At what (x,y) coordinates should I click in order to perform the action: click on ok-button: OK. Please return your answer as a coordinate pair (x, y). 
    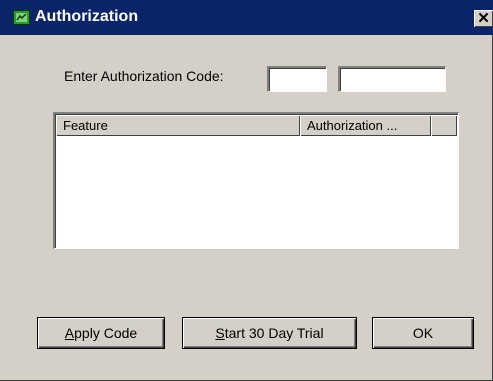
    Looking at the image, I should click on (423, 333).